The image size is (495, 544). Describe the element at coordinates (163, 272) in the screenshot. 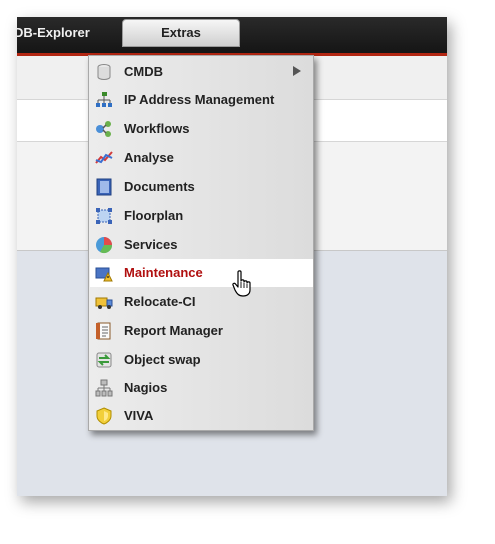

I see `menu-item-label: Maintenance` at that location.